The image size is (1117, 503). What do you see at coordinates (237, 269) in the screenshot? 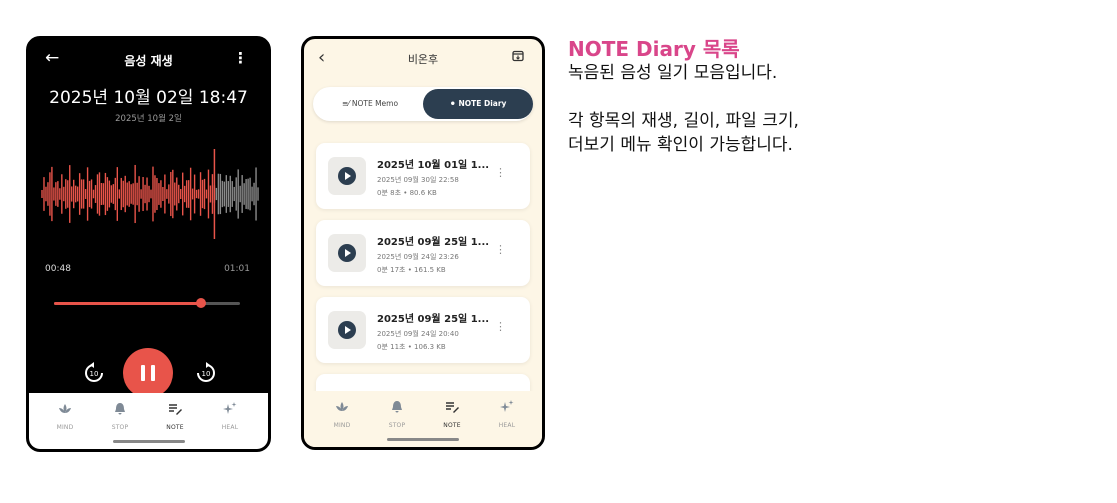
I see `total-time: 01:01` at bounding box center [237, 269].